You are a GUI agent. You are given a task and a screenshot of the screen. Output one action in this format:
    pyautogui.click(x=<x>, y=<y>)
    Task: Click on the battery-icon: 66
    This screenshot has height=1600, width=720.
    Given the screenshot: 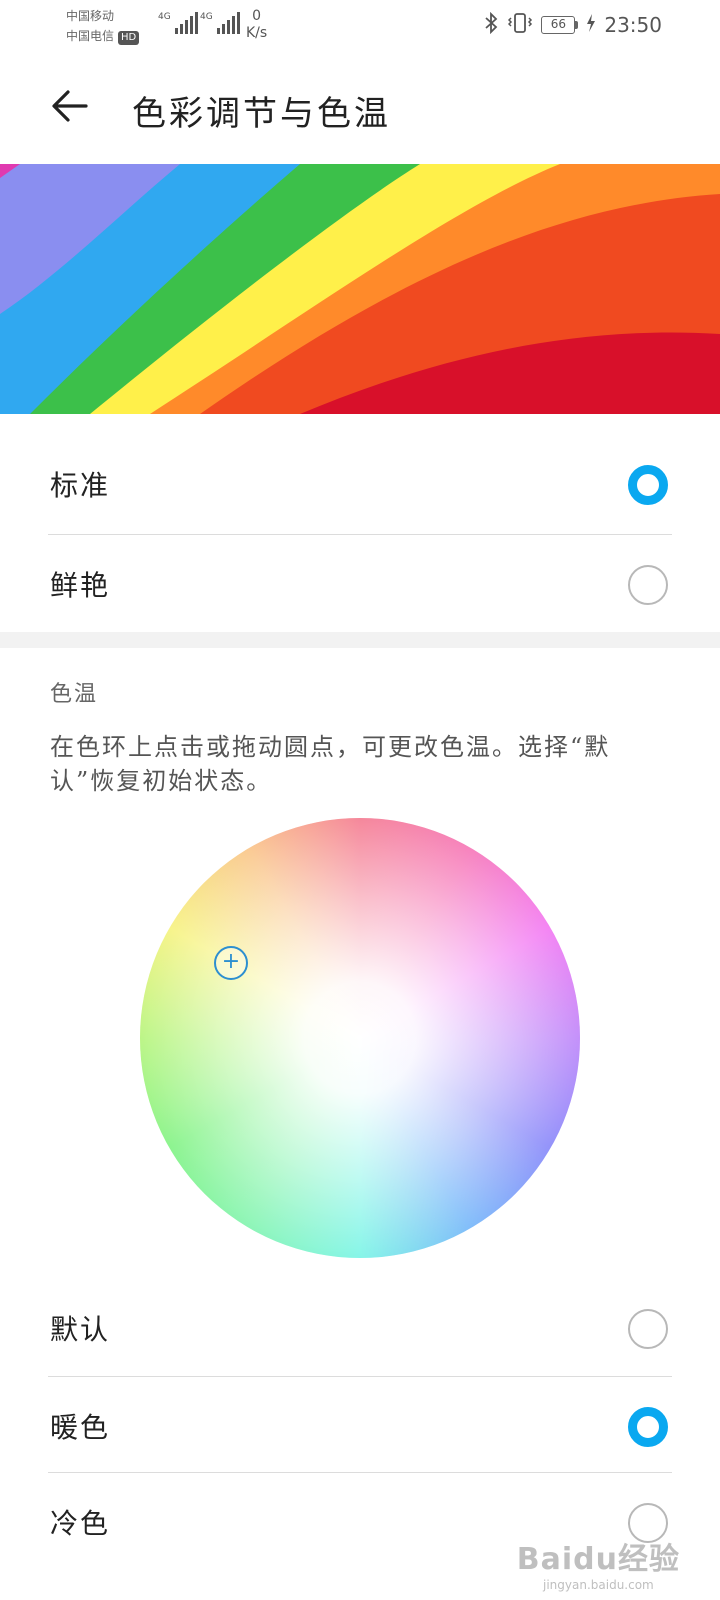 What is the action you would take?
    pyautogui.click(x=560, y=25)
    